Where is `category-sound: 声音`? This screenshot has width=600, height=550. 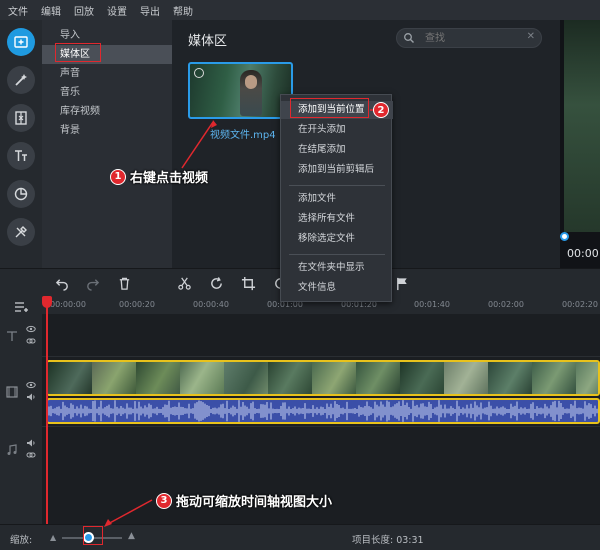
category-sound: 声音 is located at coordinates (107, 73).